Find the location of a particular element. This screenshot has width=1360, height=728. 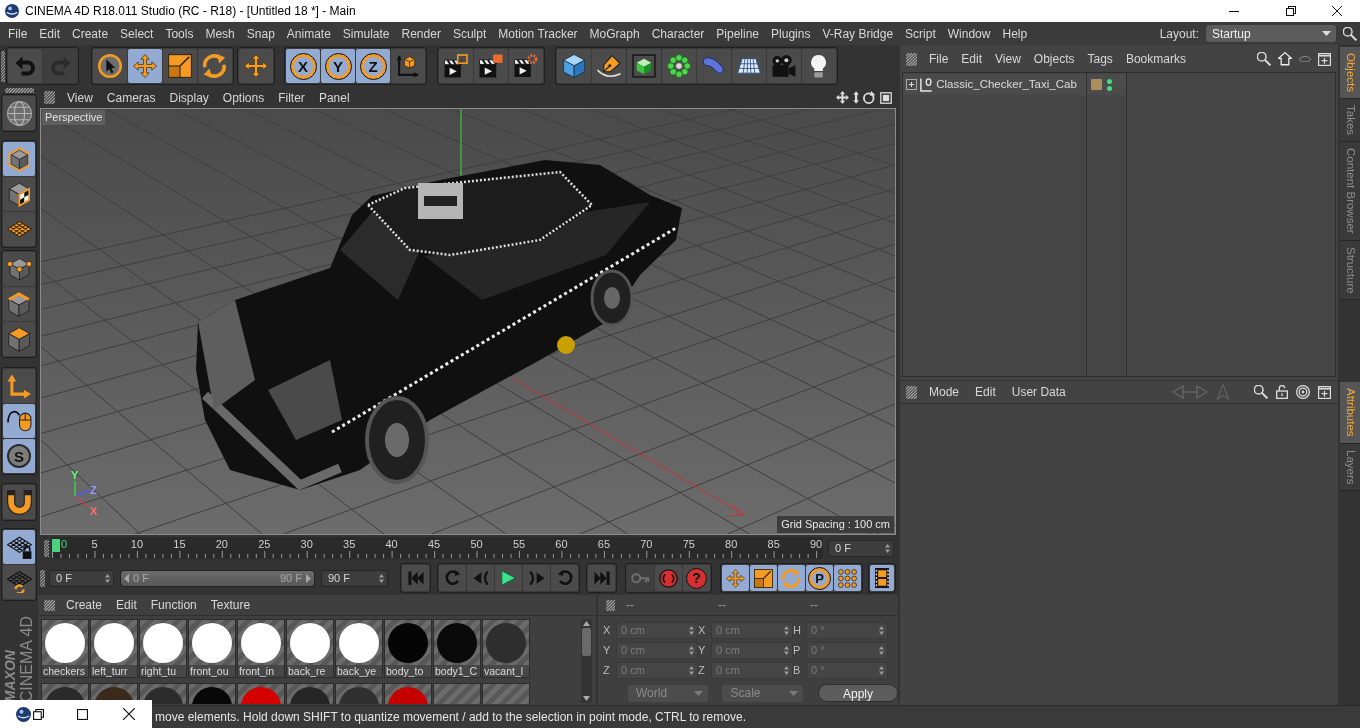

maximize-view-button is located at coordinates (886, 97).